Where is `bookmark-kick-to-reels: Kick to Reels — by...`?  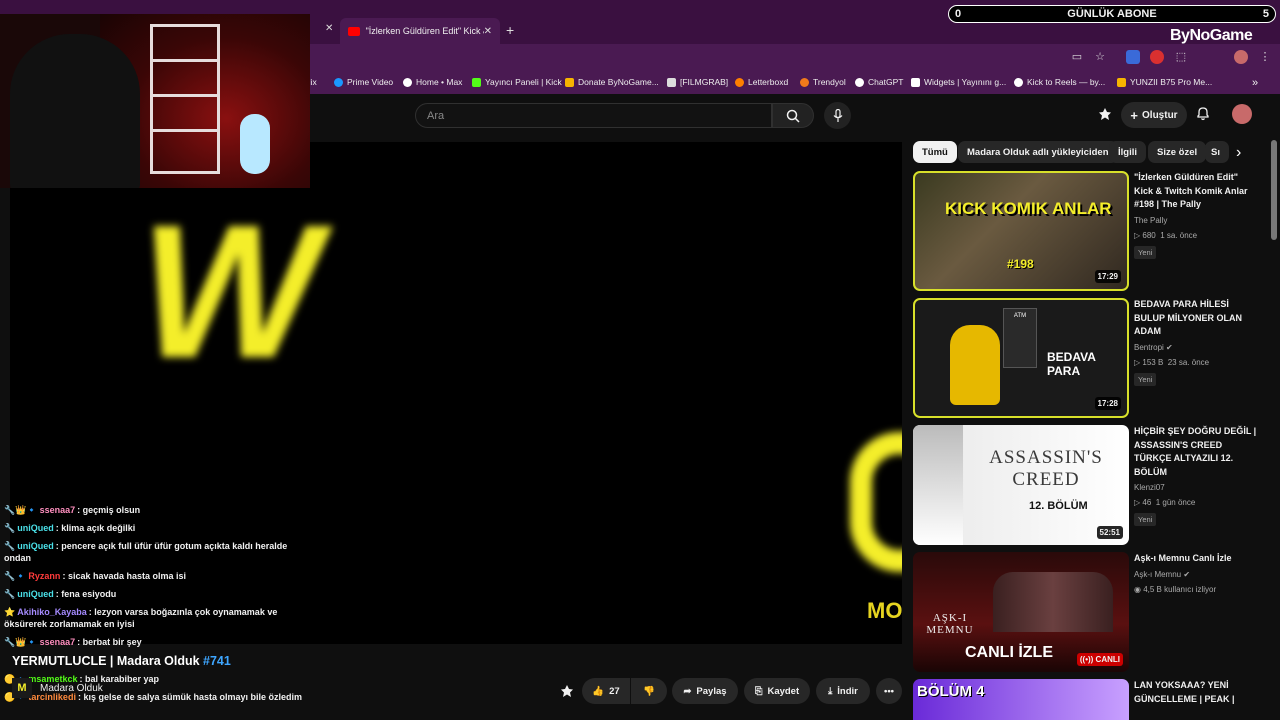 bookmark-kick-to-reels: Kick to Reels — by... is located at coordinates (1059, 82).